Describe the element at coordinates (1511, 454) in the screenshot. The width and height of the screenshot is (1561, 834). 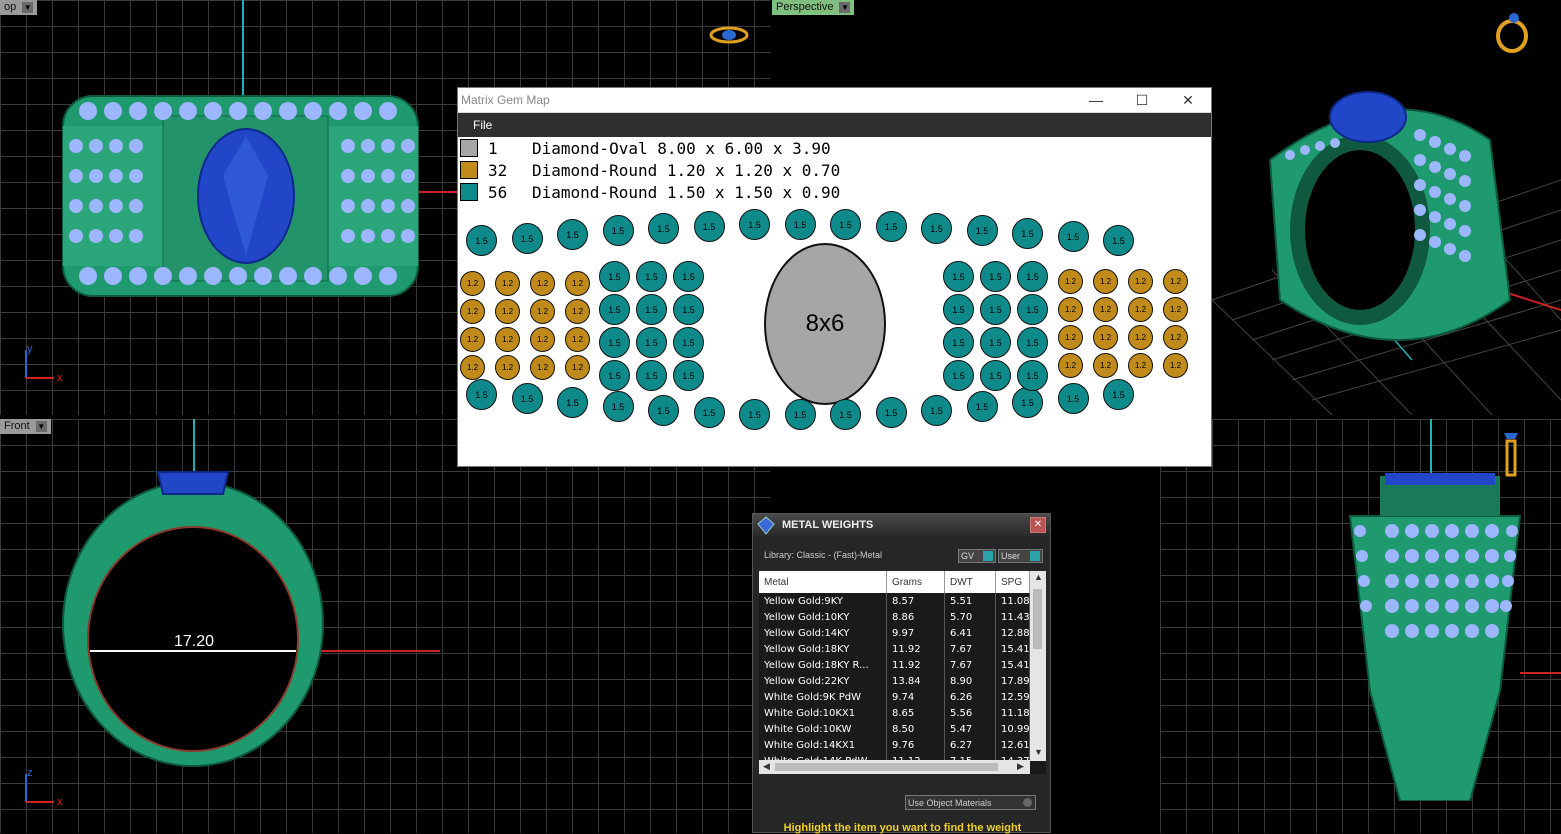
I see `side-view-icon` at that location.